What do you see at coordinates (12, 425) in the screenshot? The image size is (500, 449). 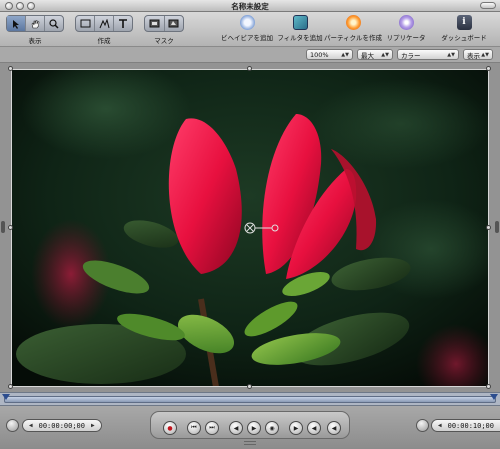 I see `playhead-clock-icon` at bounding box center [12, 425].